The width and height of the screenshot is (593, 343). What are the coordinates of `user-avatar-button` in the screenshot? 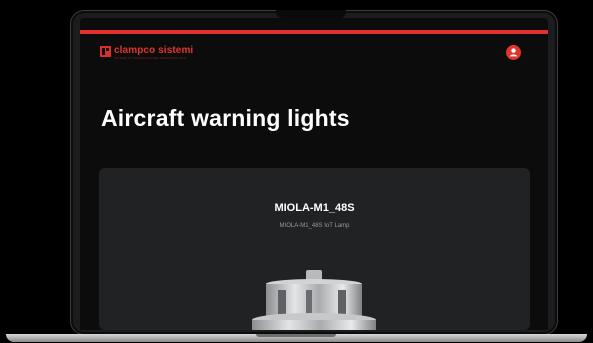 It's located at (513, 52).